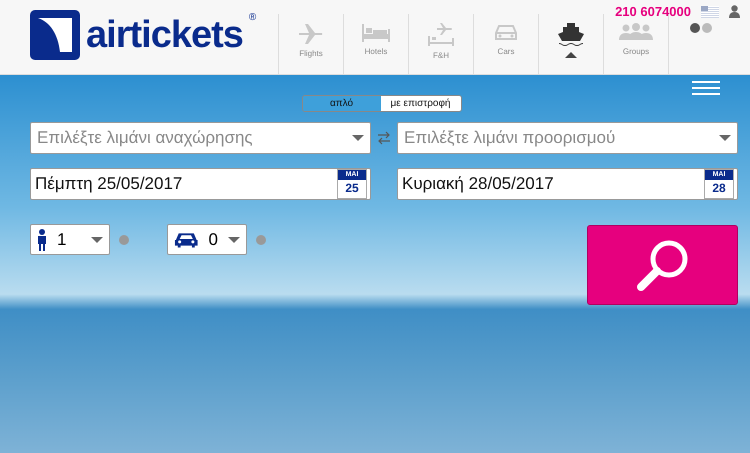 The height and width of the screenshot is (453, 750). Describe the element at coordinates (384, 138) in the screenshot. I see `swap-icon` at that location.